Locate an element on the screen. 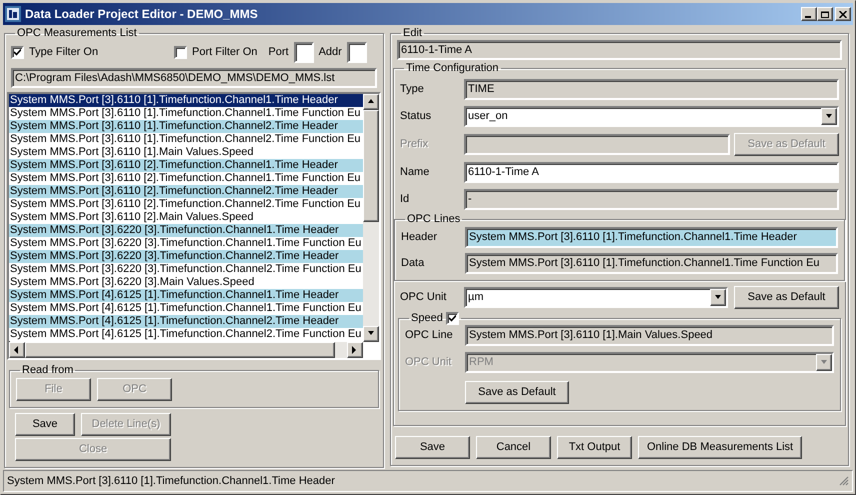  readonly-field: 6110-1-Time A is located at coordinates (619, 50).